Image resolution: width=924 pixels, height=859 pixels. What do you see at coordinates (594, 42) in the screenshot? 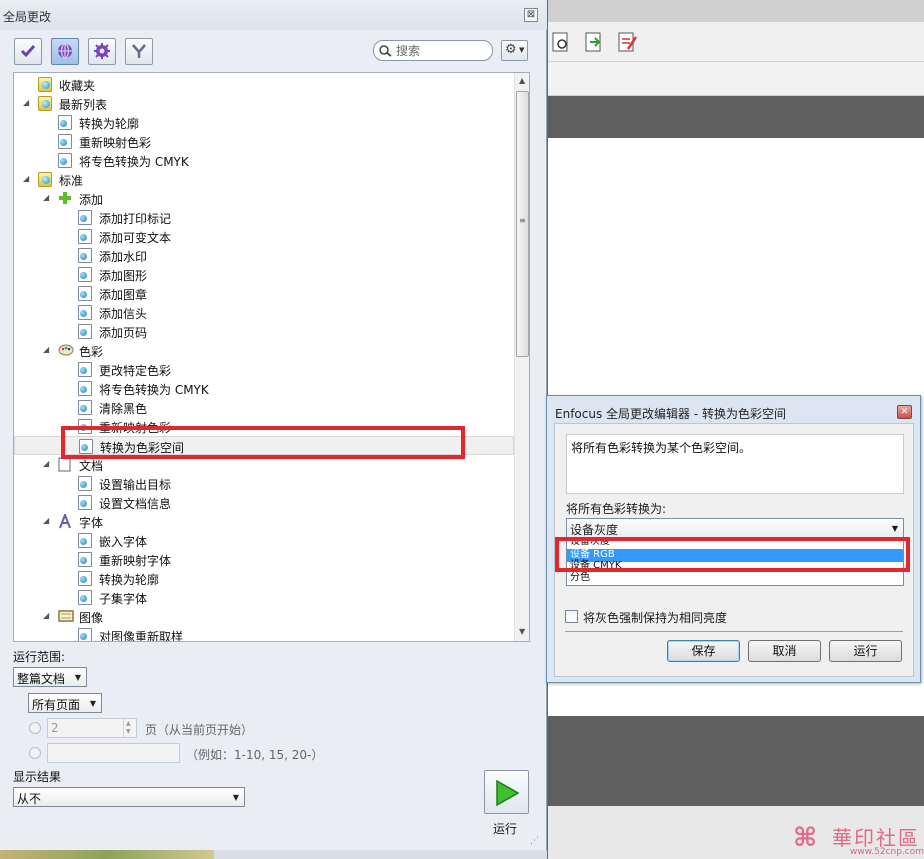
I see `export-icon` at bounding box center [594, 42].